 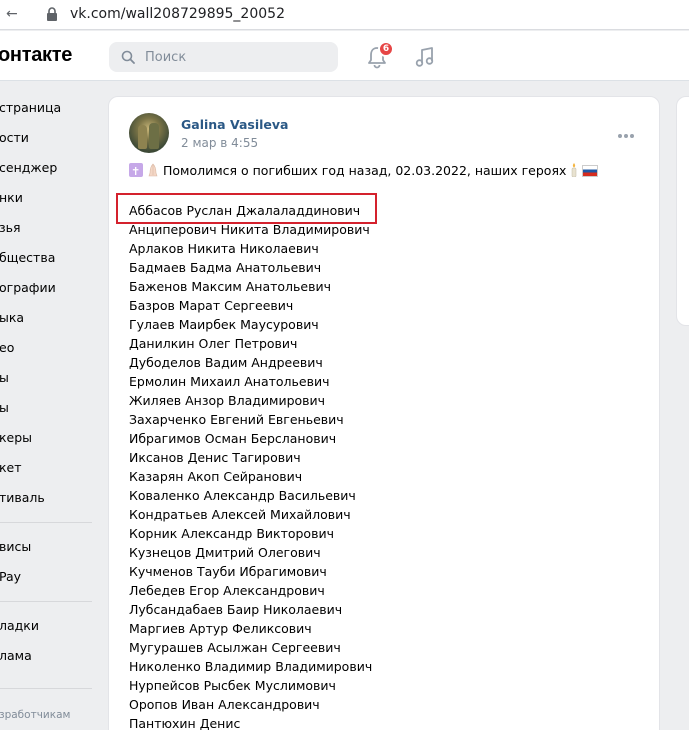 I want to click on author-avatar, so click(x=149, y=133).